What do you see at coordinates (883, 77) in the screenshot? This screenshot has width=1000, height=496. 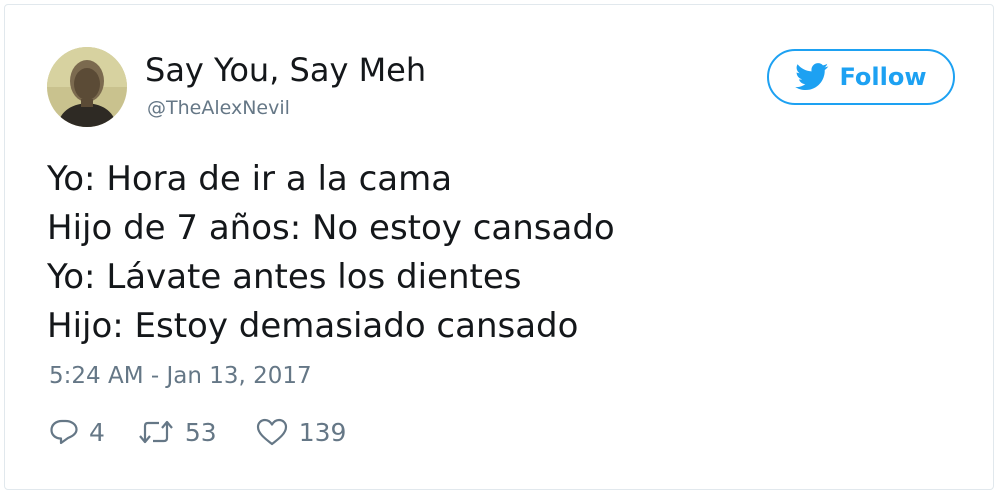 I see `follow-label: Follow` at bounding box center [883, 77].